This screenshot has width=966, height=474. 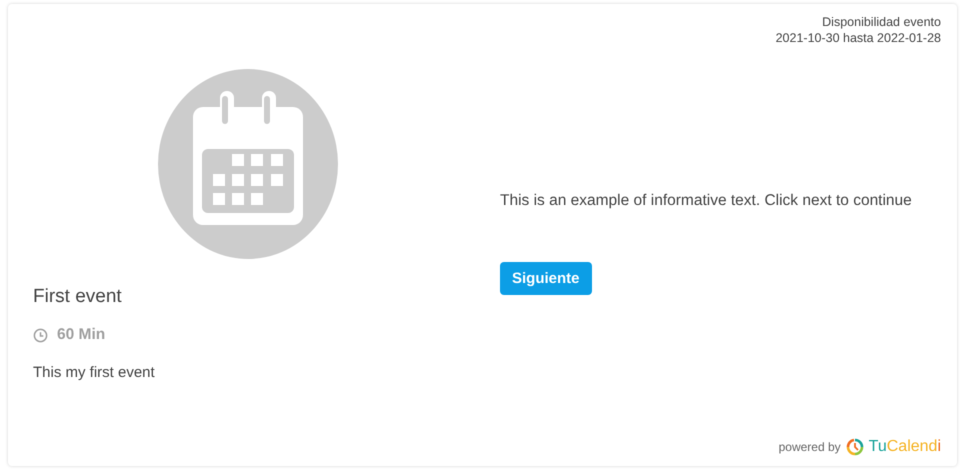 What do you see at coordinates (809, 447) in the screenshot?
I see `powered-by-text: powered by` at bounding box center [809, 447].